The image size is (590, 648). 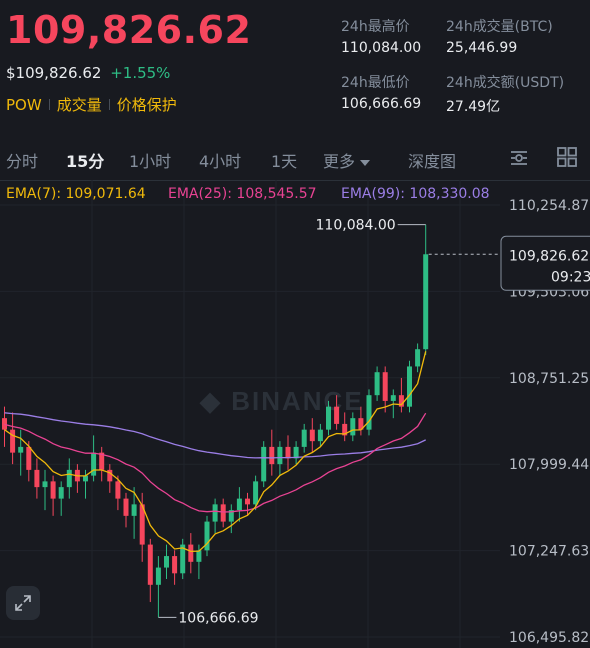 What do you see at coordinates (567, 157) in the screenshot?
I see `layout-grid-icon` at bounding box center [567, 157].